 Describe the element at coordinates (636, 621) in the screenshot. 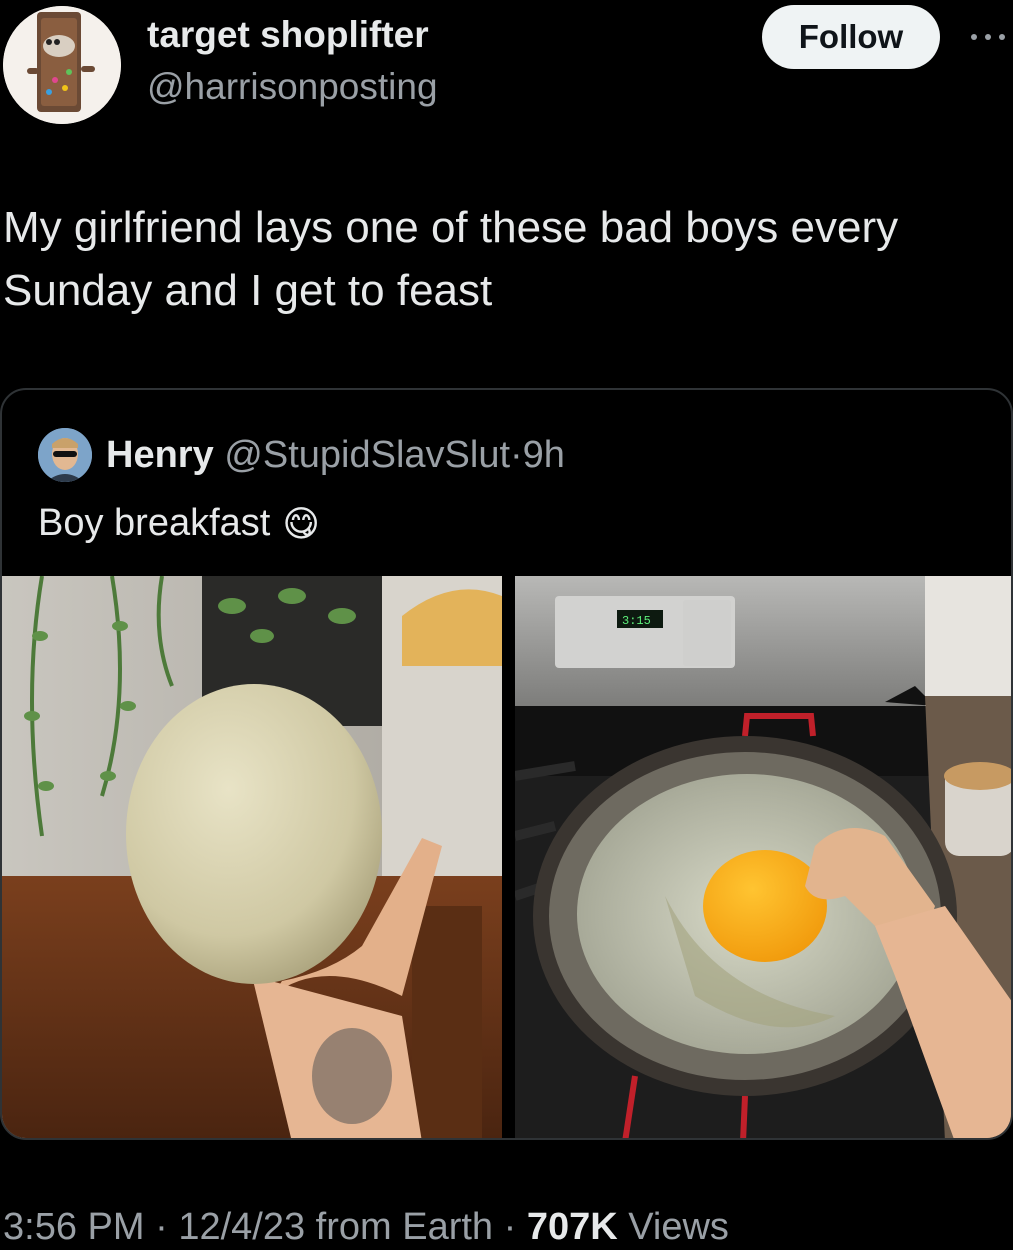

I see `stove-clock-display: 3:15` at that location.